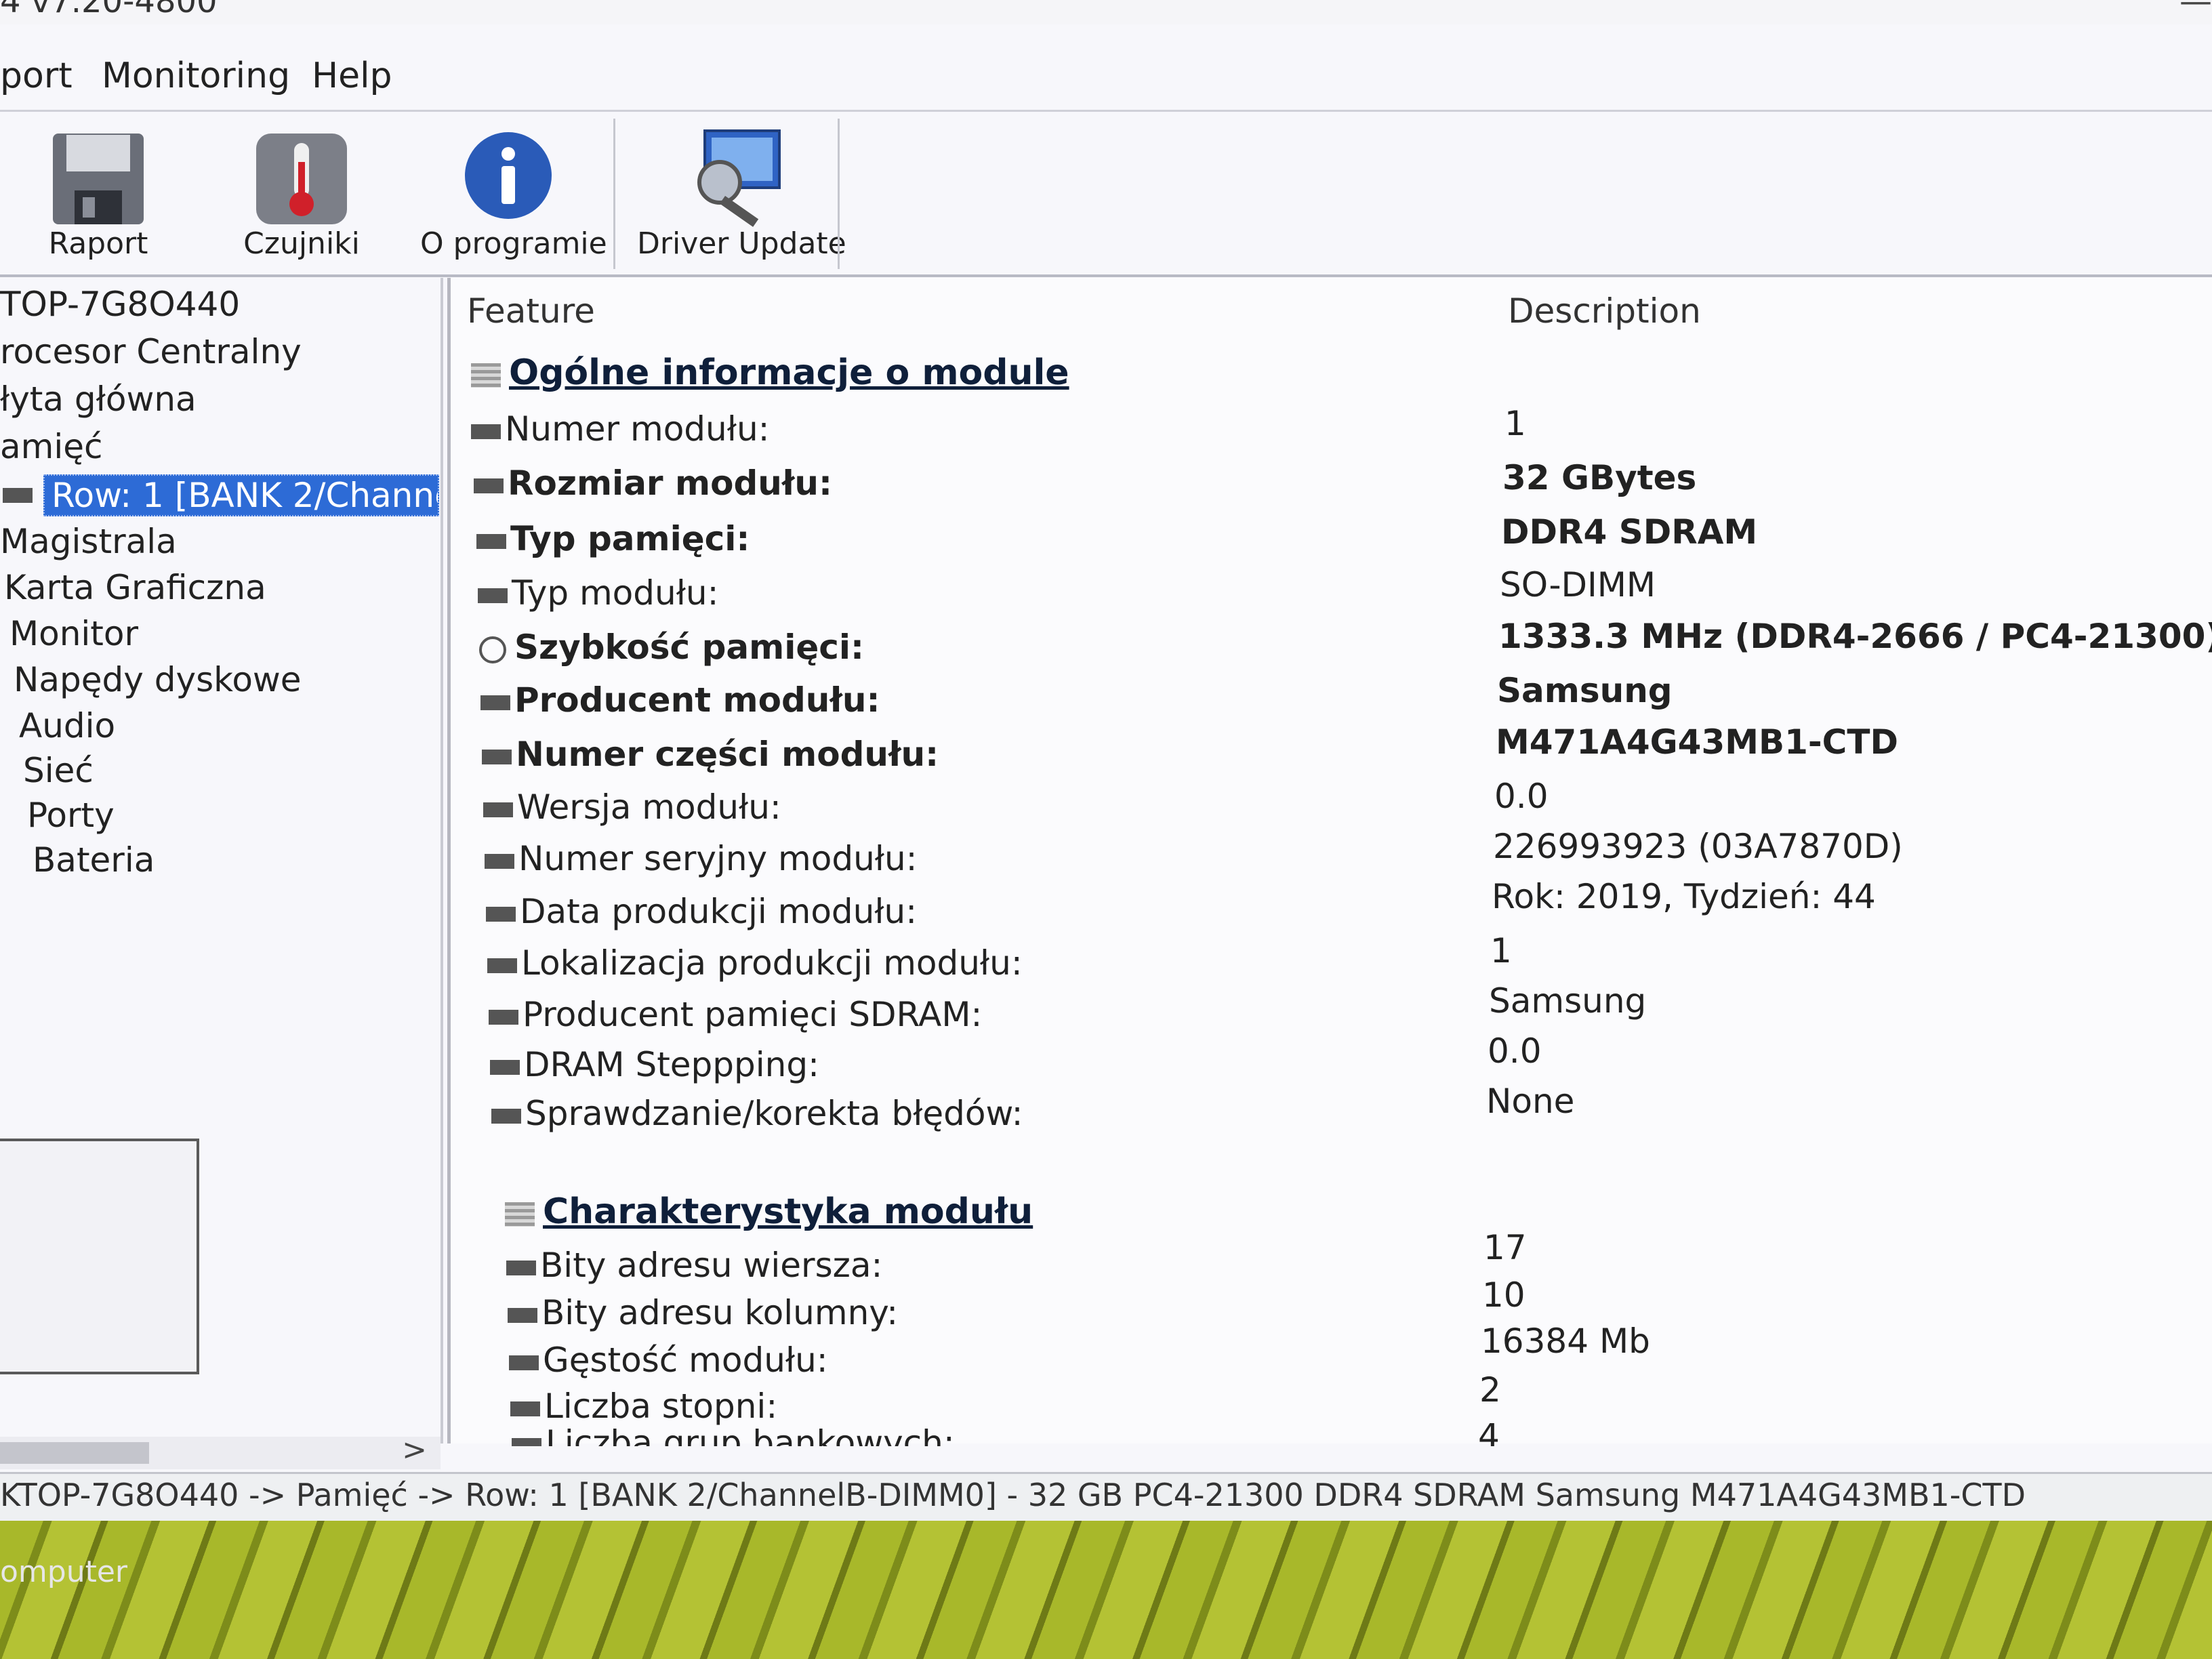 The width and height of the screenshot is (2212, 1659). I want to click on minimize-button: —, so click(2196, 10).